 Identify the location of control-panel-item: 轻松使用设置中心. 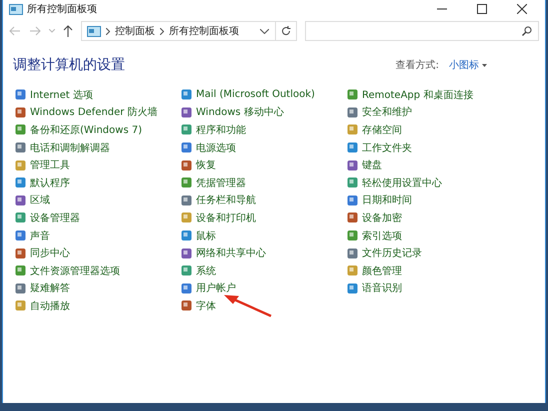
(430, 183).